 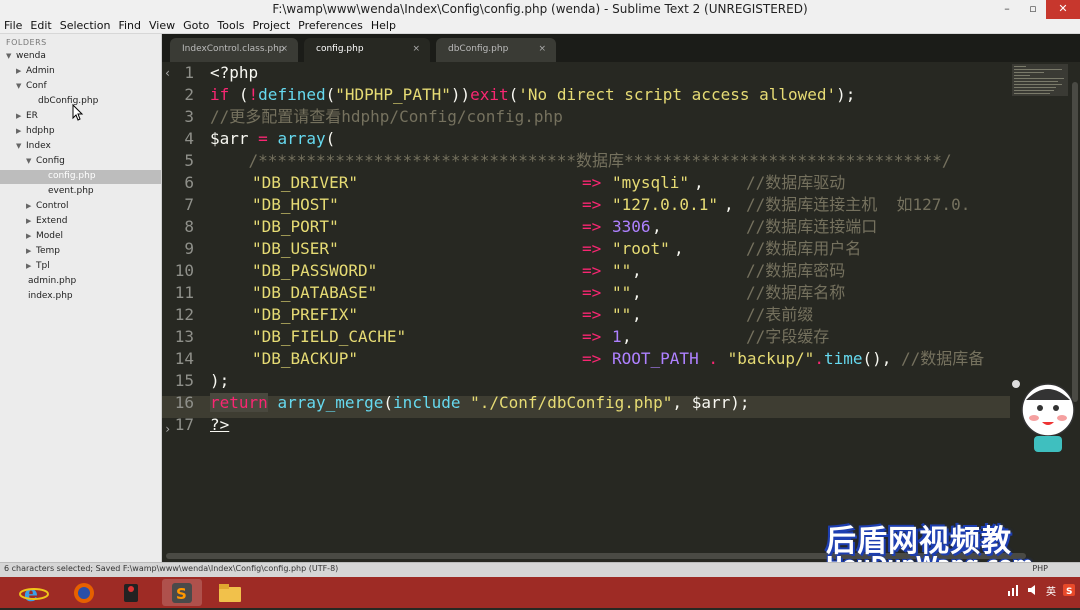 I want to click on tree-item-index: ▼ Index, so click(x=33, y=146).